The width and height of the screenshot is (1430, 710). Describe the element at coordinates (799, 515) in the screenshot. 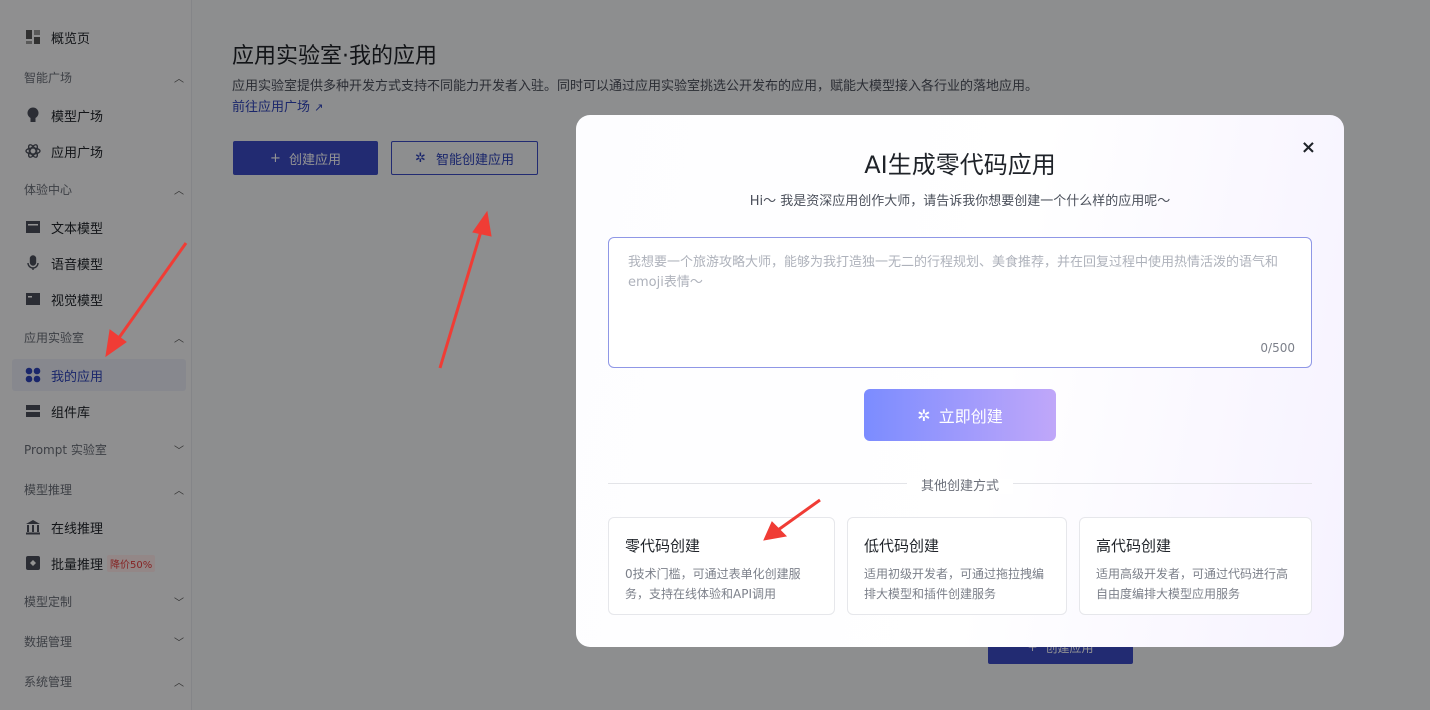

I see `arrow-to-zero-code` at that location.